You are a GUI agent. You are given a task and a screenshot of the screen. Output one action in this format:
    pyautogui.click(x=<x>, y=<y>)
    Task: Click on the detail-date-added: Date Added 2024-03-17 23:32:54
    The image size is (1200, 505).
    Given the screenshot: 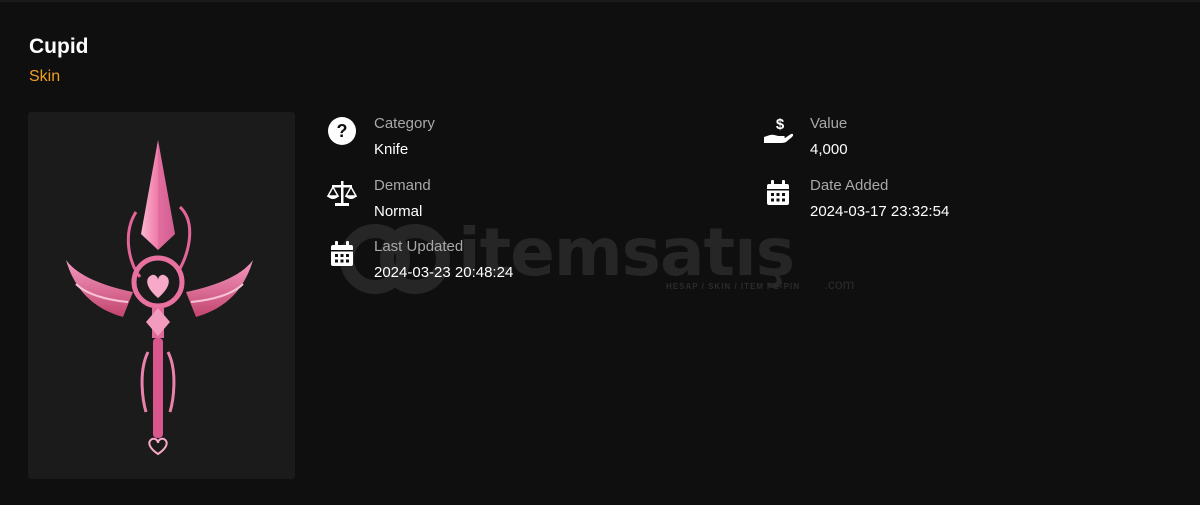 What is the action you would take?
    pyautogui.click(x=942, y=201)
    